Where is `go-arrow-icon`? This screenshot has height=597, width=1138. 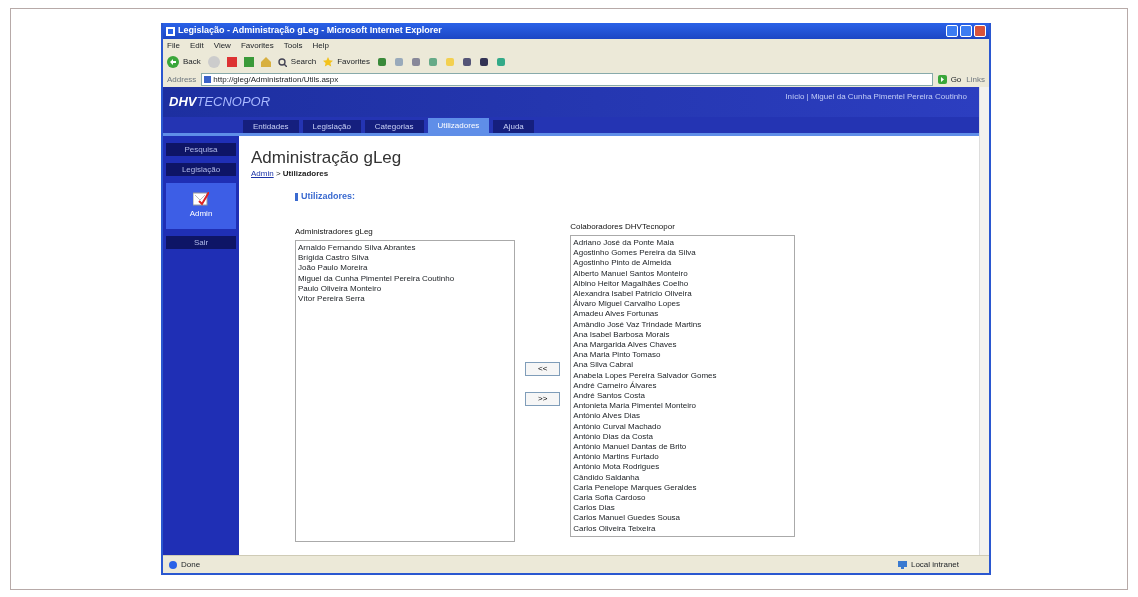 go-arrow-icon is located at coordinates (942, 79).